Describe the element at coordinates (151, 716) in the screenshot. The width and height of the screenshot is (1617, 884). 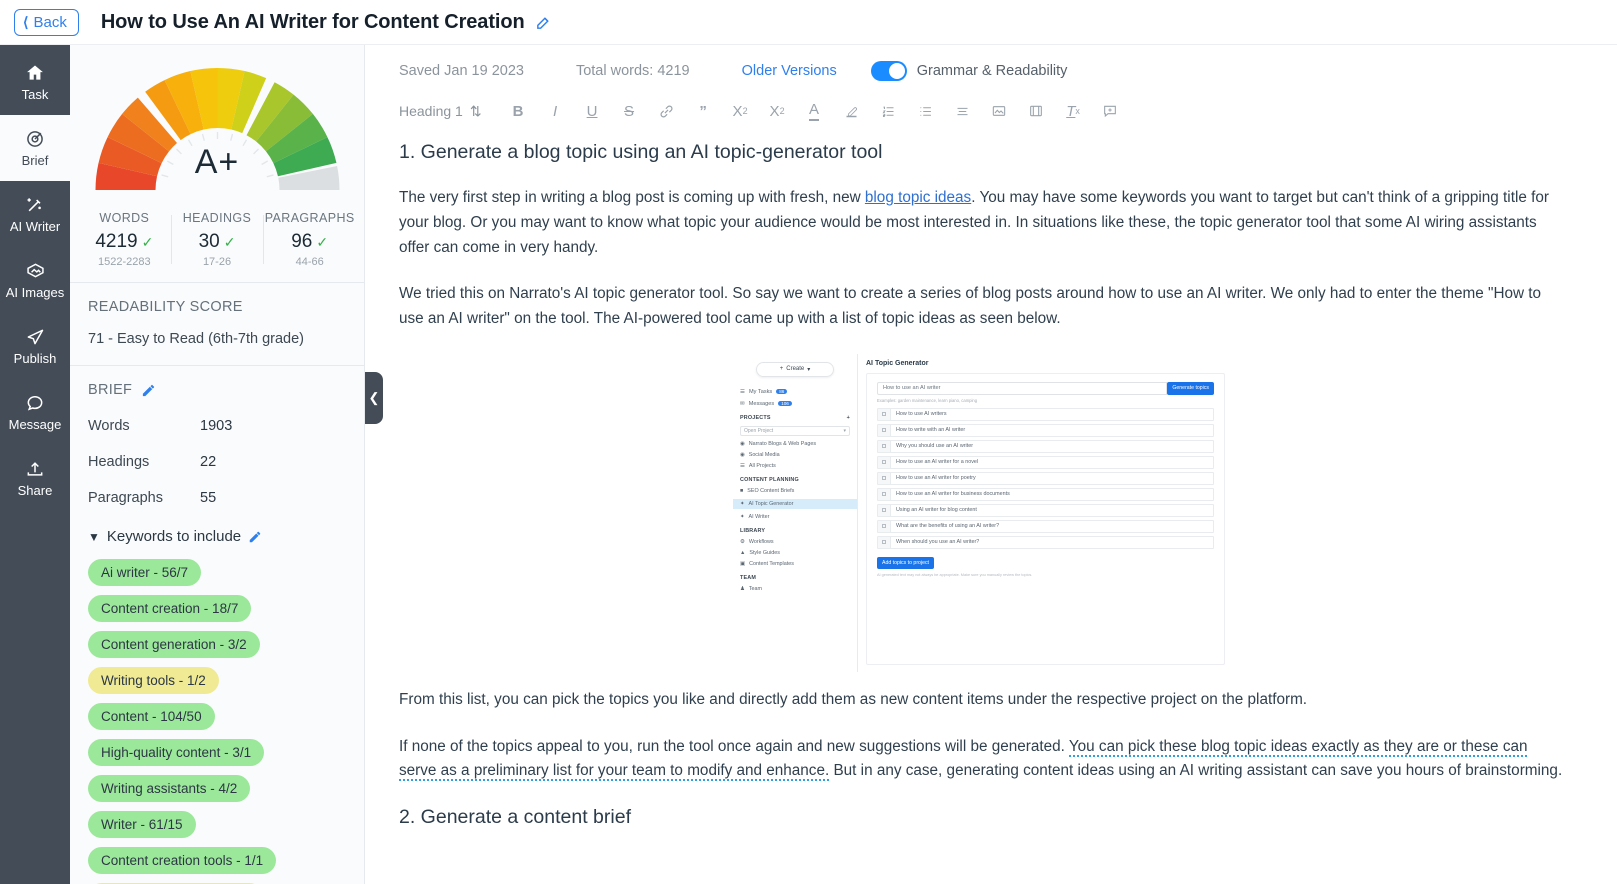
I see `keyword-chip: Content - 104/50` at that location.